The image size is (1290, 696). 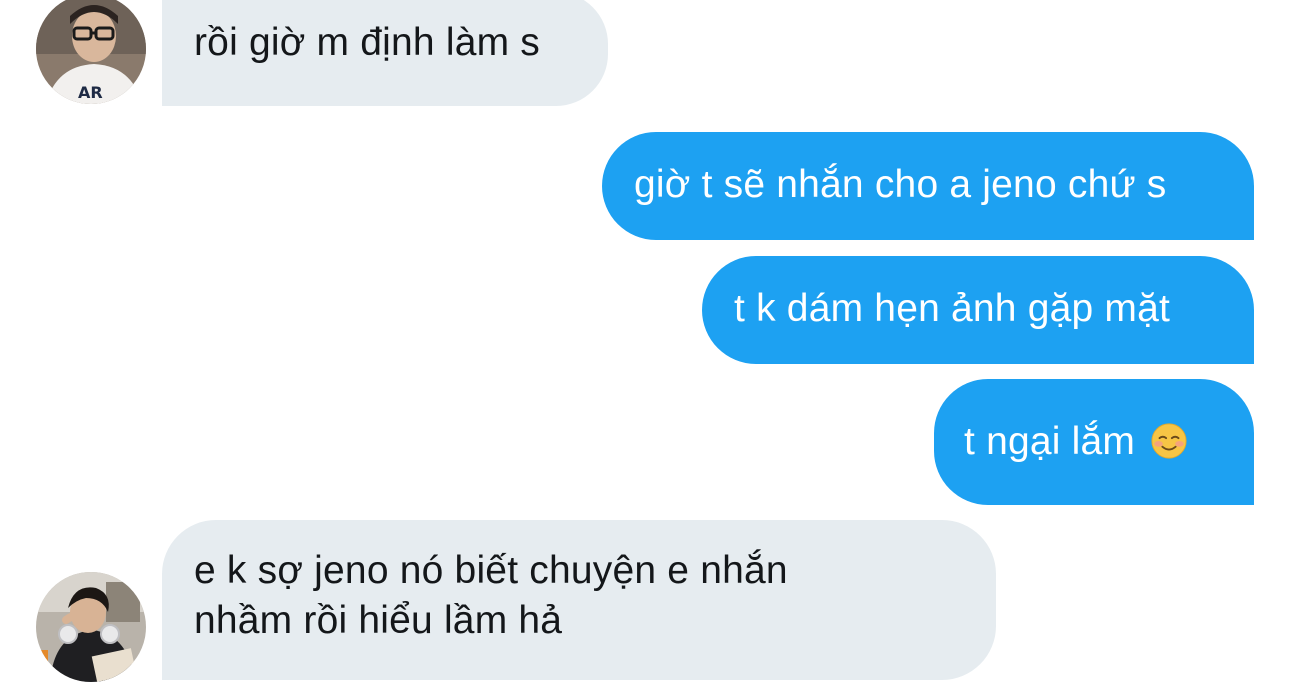 I want to click on svg-text: AR, so click(x=90, y=92).